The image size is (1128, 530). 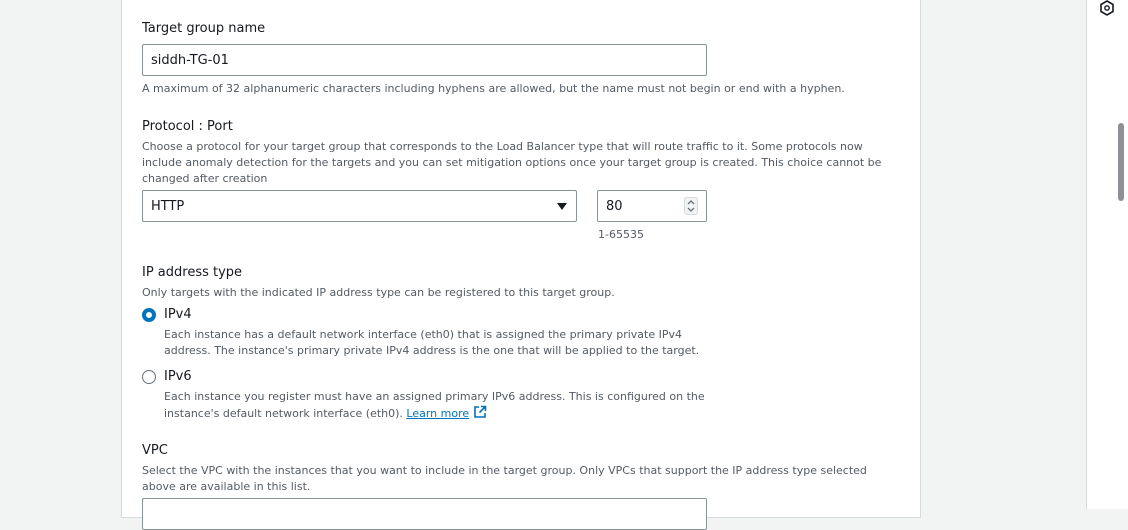 What do you see at coordinates (614, 206) in the screenshot?
I see `port-value: 80` at bounding box center [614, 206].